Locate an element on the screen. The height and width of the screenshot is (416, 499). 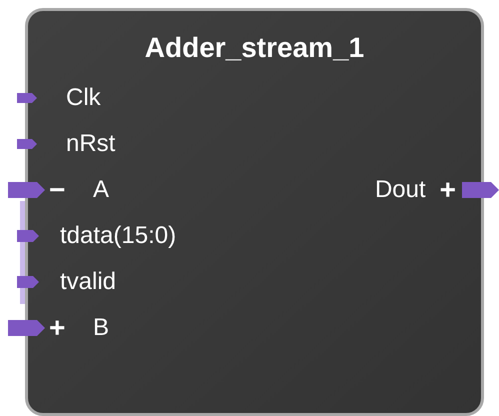
port-label: tdata(15:0) is located at coordinates (118, 236).